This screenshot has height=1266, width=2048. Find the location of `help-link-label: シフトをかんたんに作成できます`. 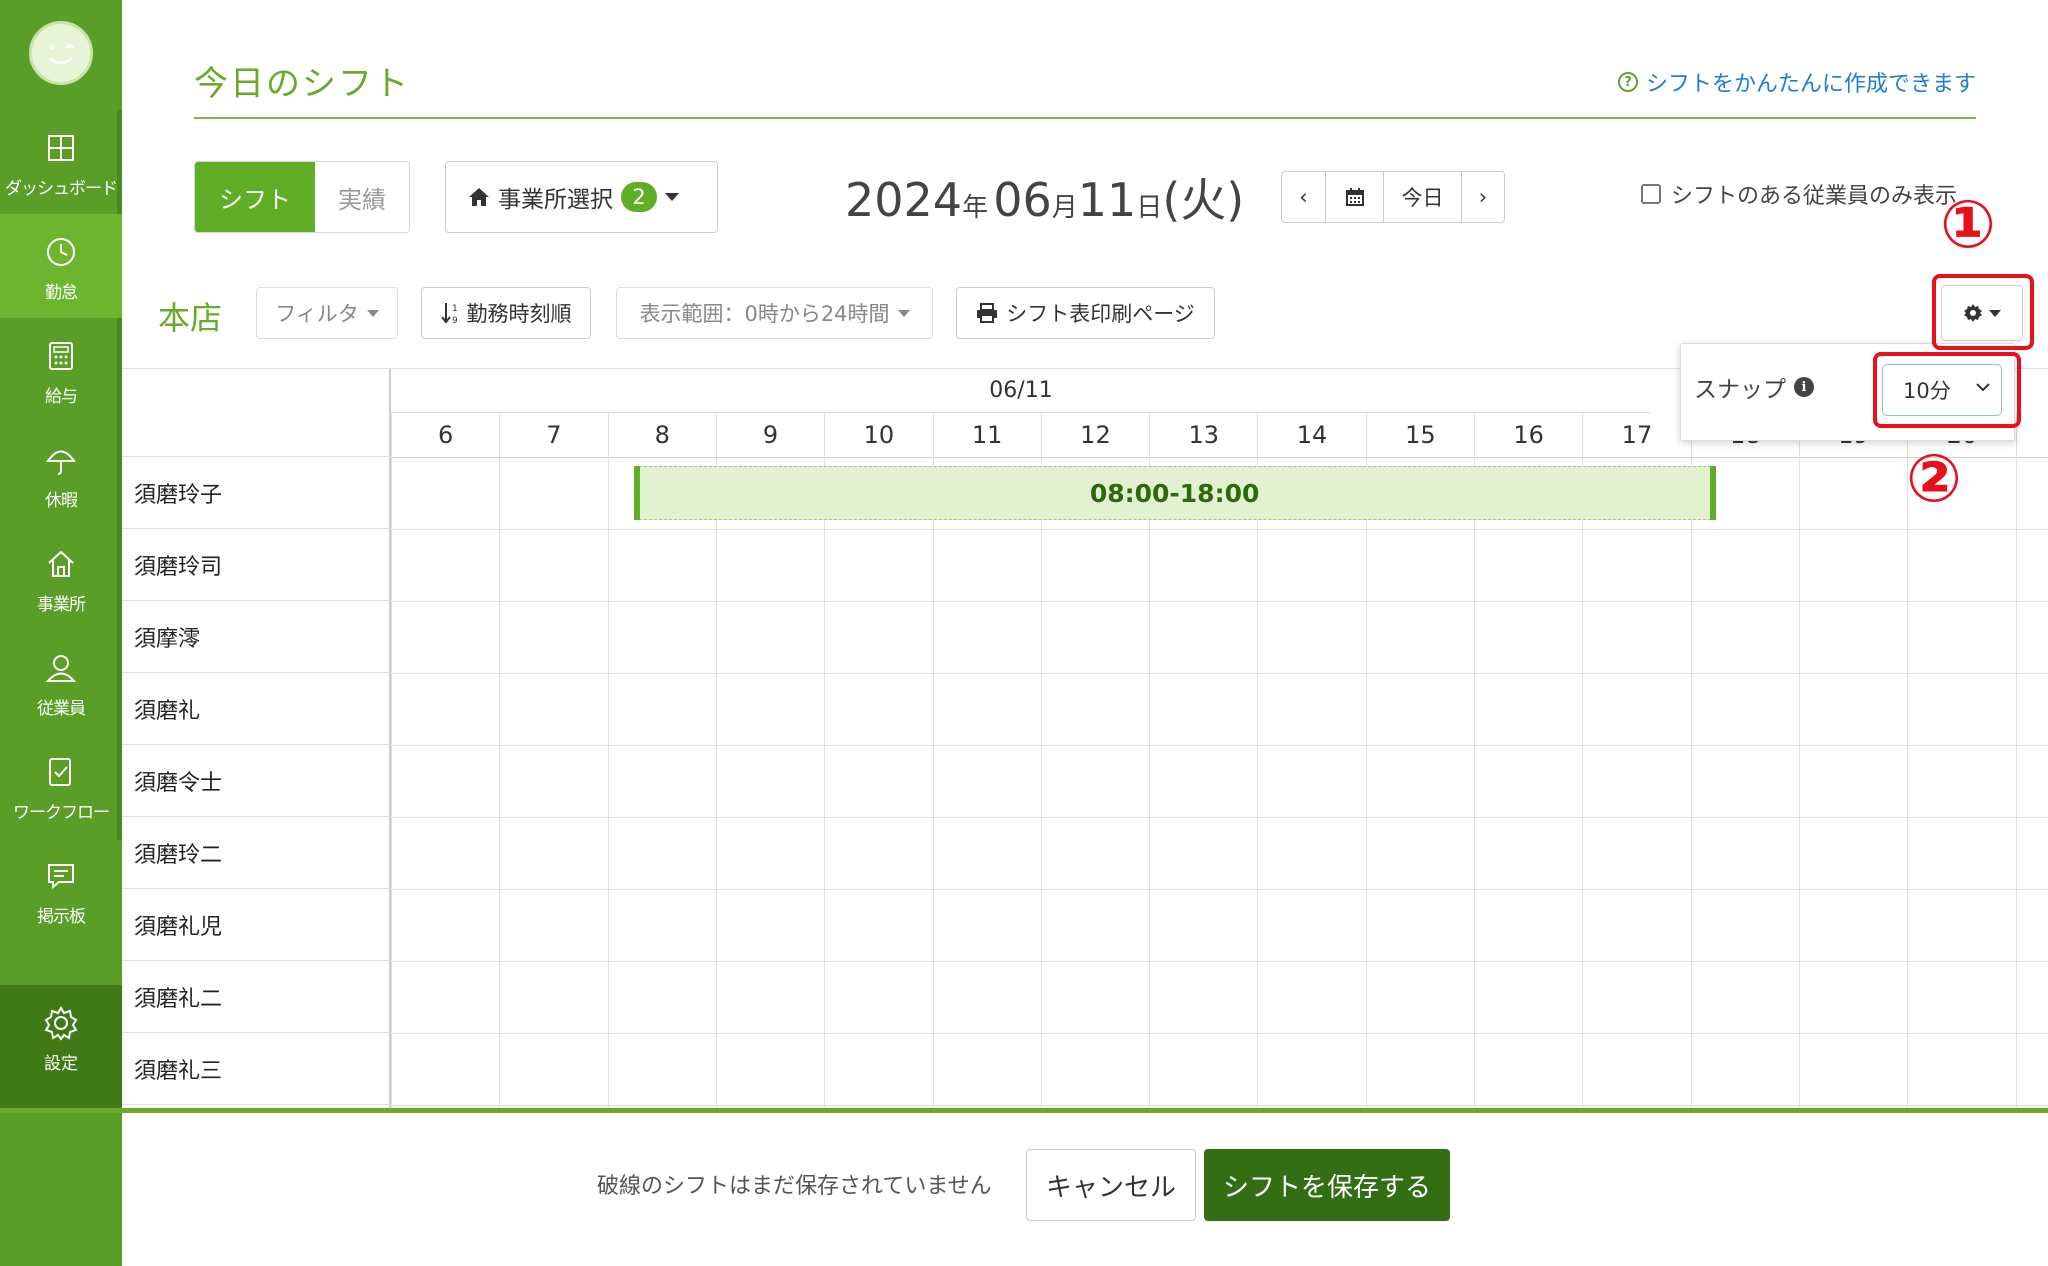

help-link-label: シフトをかんたんに作成できます is located at coordinates (1810, 84).